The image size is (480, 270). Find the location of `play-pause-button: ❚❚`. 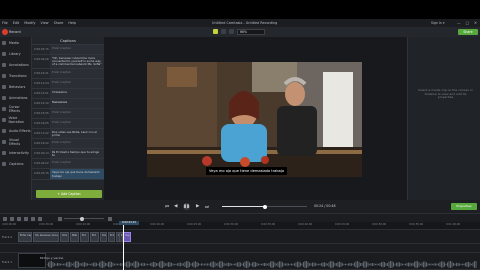

play-pause-button: ❚❚ is located at coordinates (186, 206).